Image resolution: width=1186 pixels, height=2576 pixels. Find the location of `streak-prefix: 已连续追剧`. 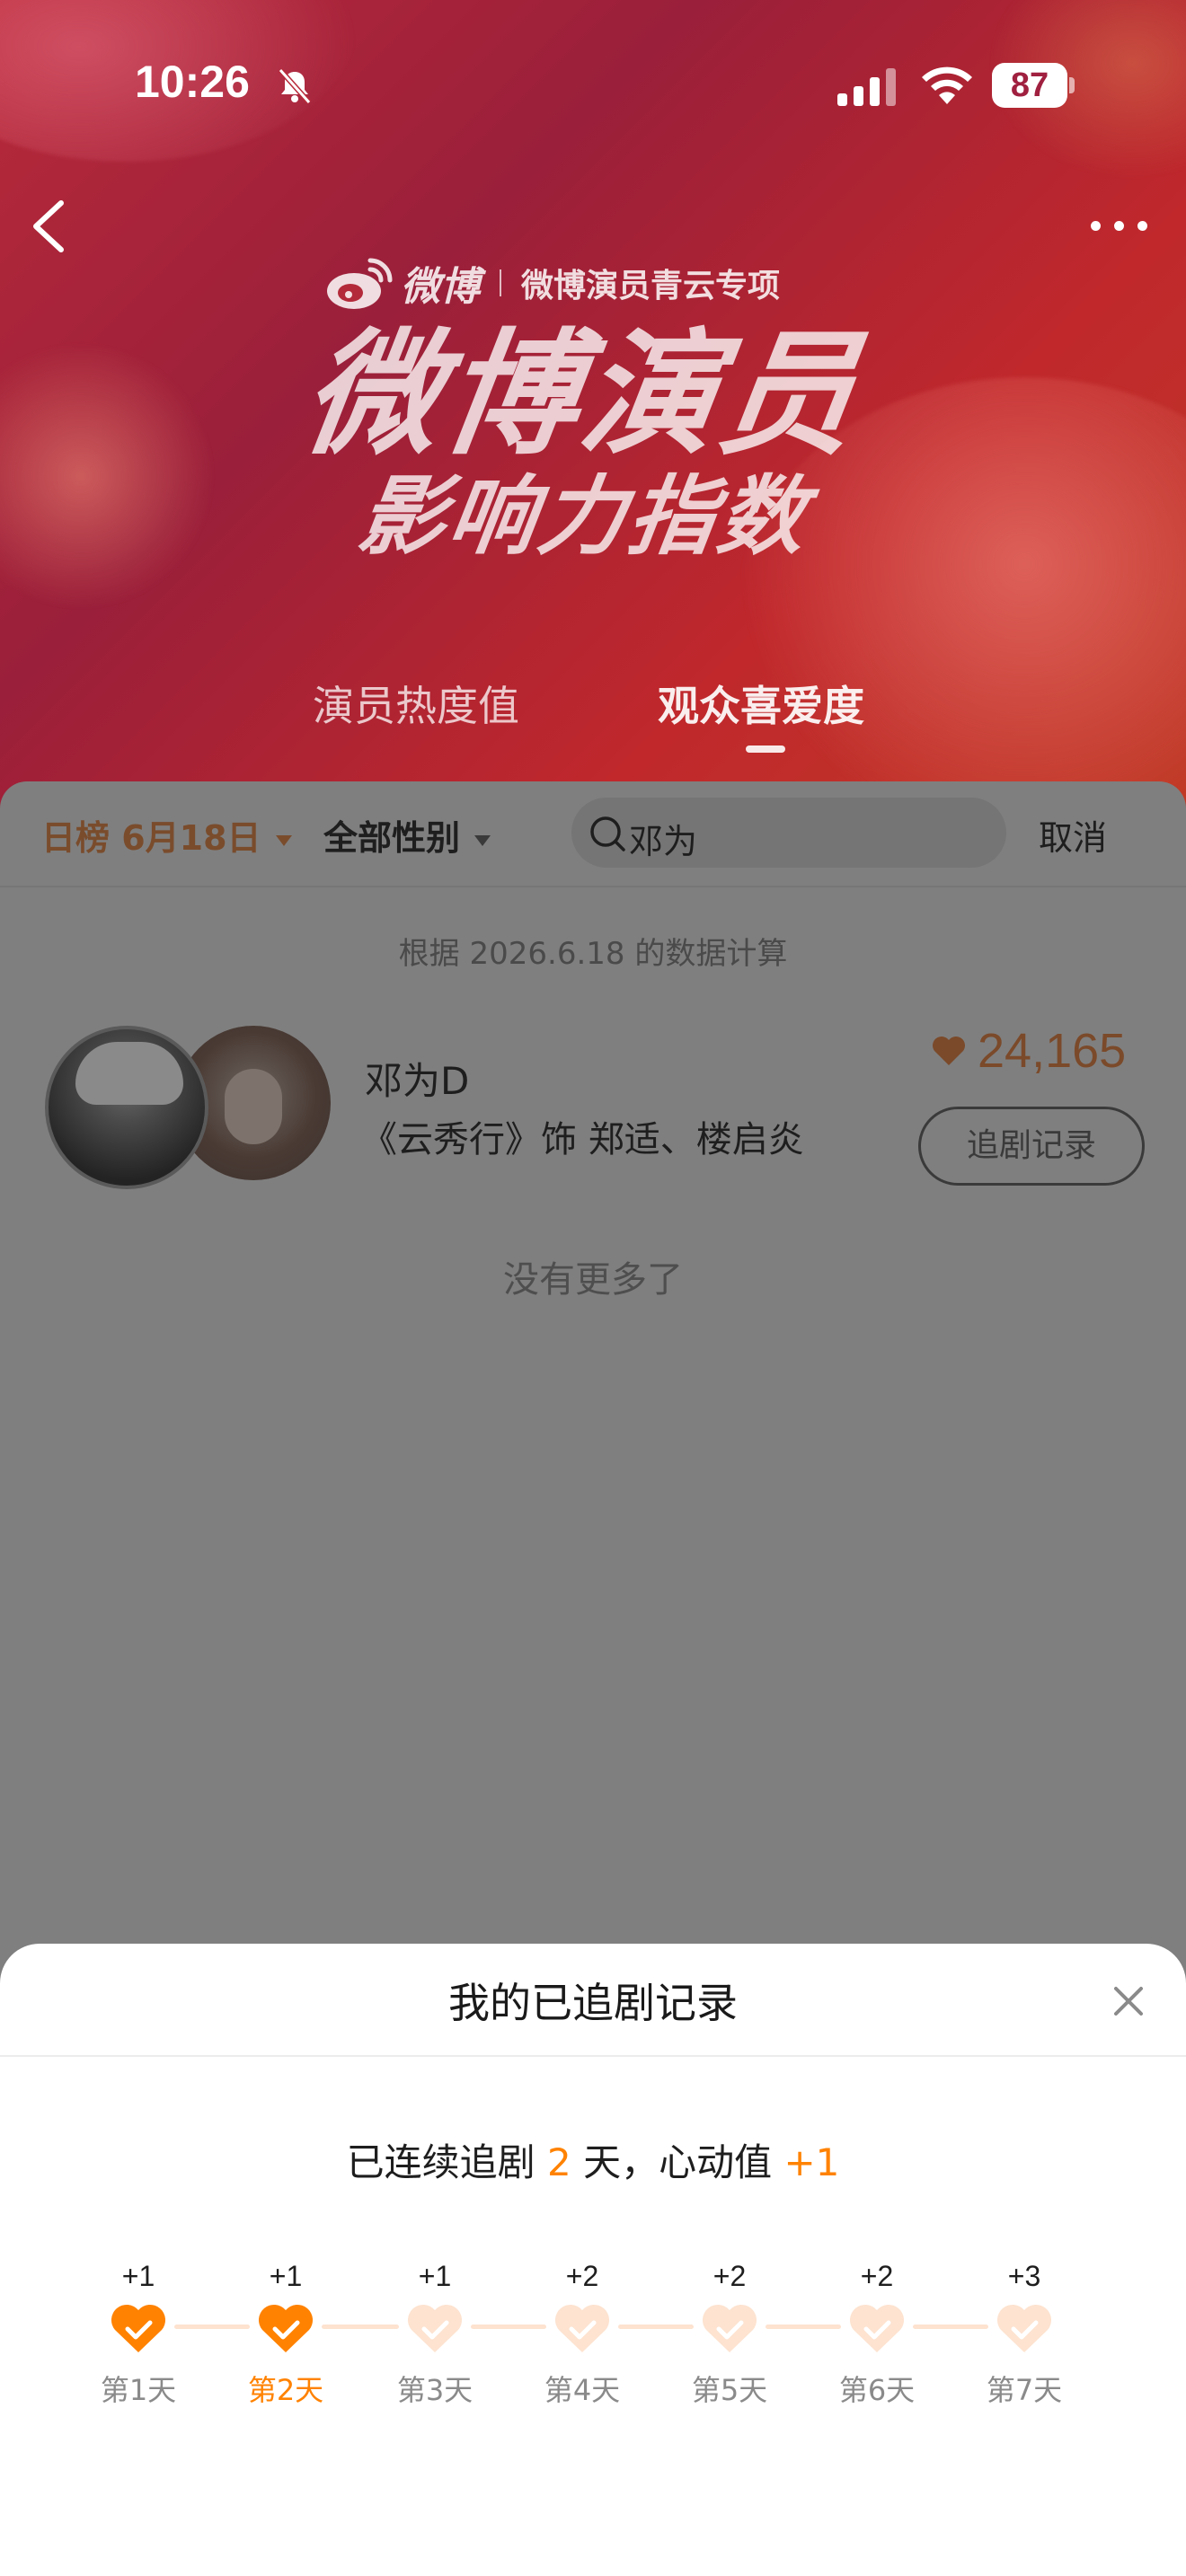

streak-prefix: 已连续追剧 is located at coordinates (440, 2162).